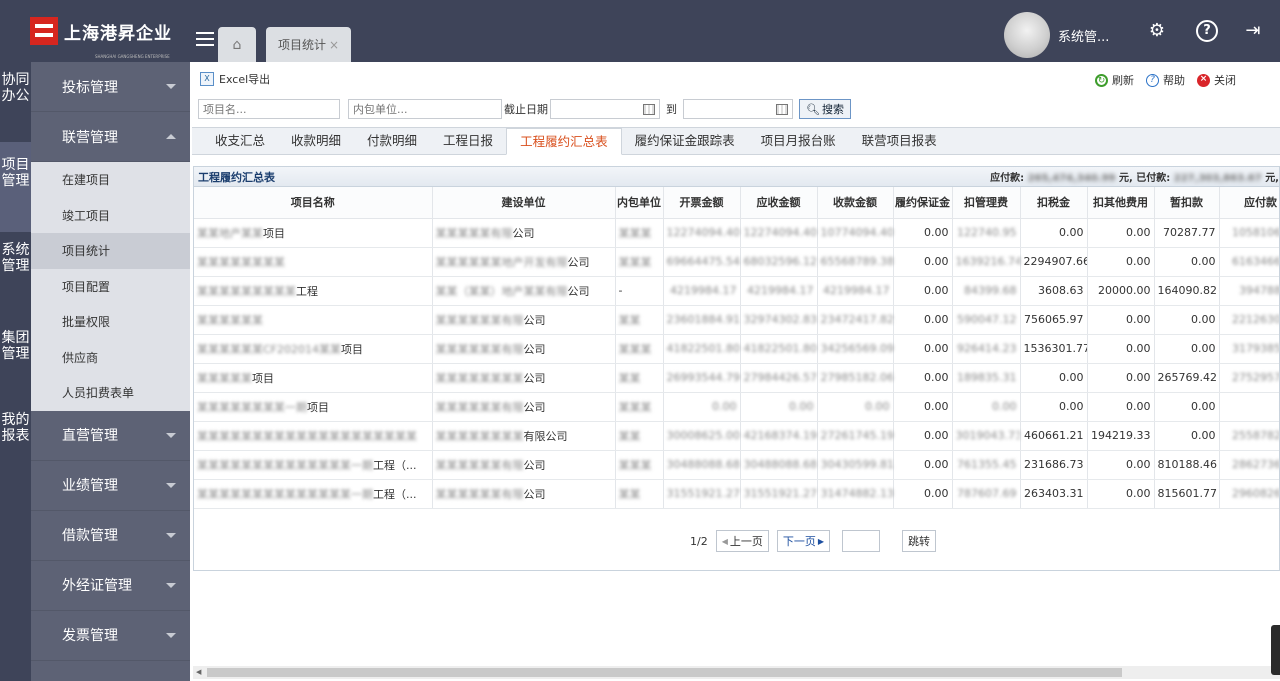 The image size is (1280, 681). What do you see at coordinates (1207, 31) in the screenshot?
I see `help-icon: ?` at bounding box center [1207, 31].